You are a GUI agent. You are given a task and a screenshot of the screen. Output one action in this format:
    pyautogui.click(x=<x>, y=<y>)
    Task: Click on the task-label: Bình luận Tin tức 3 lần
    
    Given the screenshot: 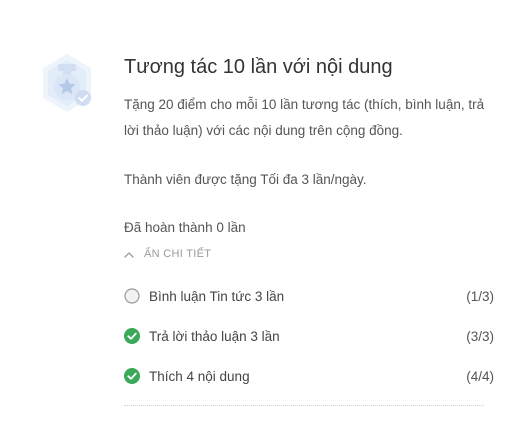 What is the action you would take?
    pyautogui.click(x=217, y=296)
    